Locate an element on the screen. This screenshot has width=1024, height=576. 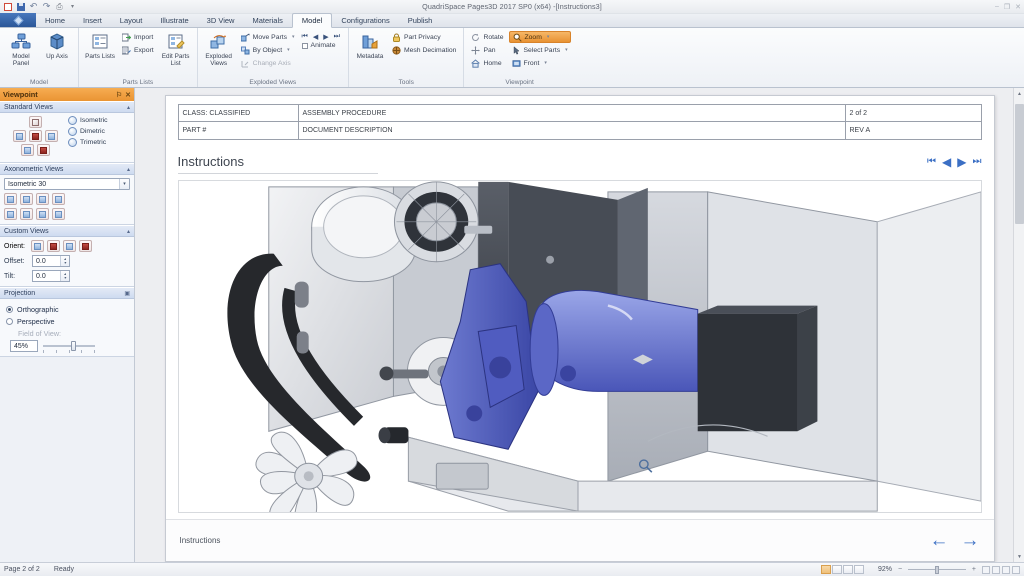
isometric-view-button: Isometric is located at coordinates (99, 120).